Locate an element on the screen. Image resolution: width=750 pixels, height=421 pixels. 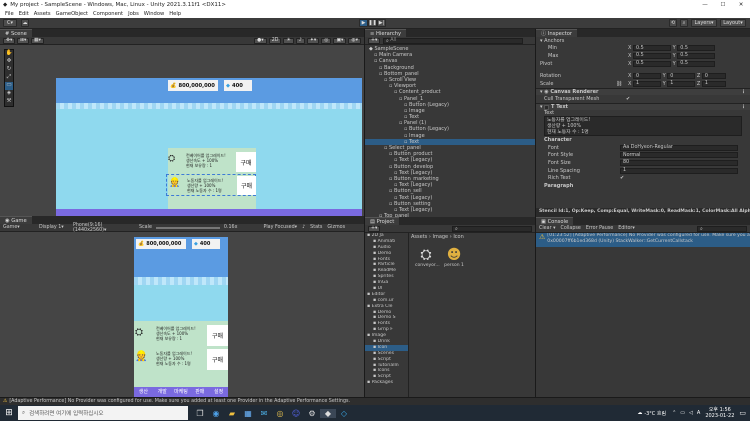
cloud-icon: ☁ is located at coordinates (25, 23).